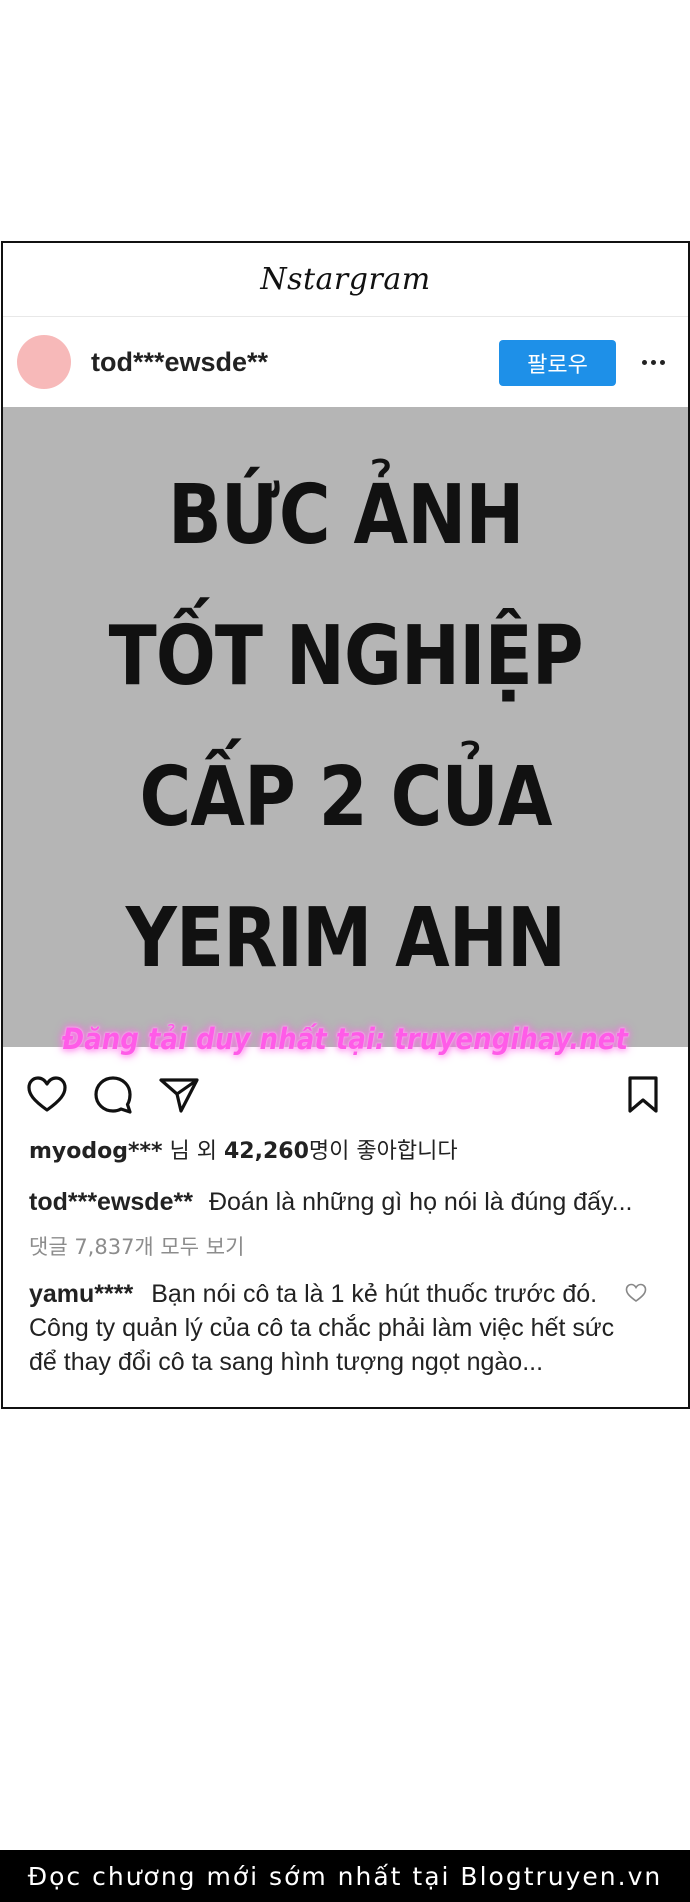 This screenshot has height=1902, width=690. What do you see at coordinates (653, 362) in the screenshot?
I see `more-icon` at bounding box center [653, 362].